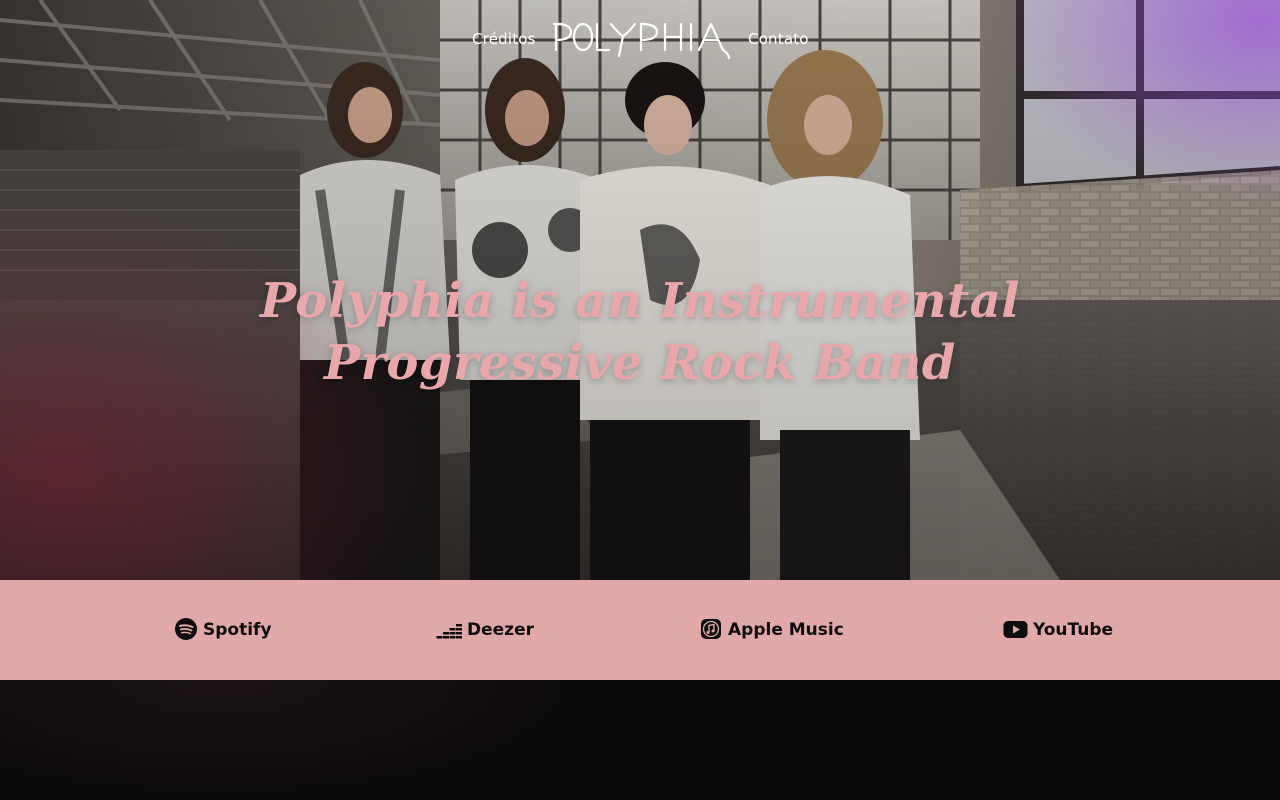 The width and height of the screenshot is (1280, 800). I want to click on spotify-label: Spotify, so click(237, 630).